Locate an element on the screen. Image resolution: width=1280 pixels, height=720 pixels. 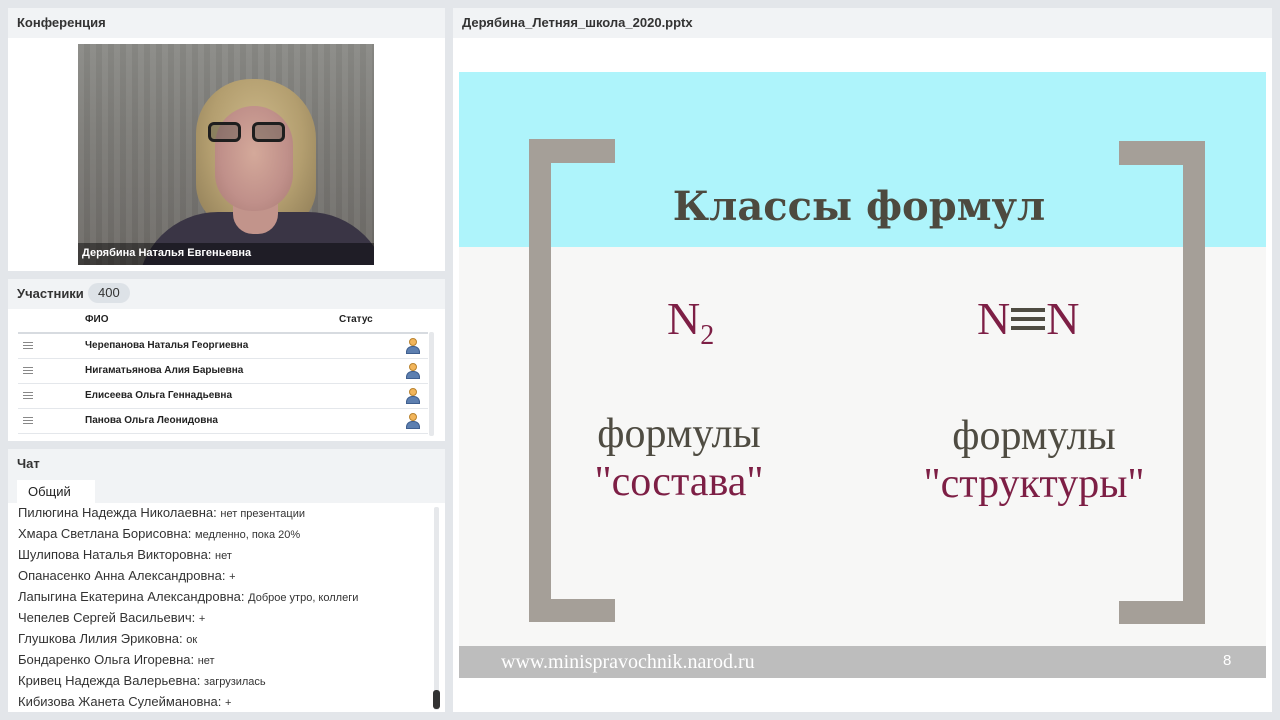
message-author: Чепелев Сергей Васильевич: is located at coordinates (107, 617).